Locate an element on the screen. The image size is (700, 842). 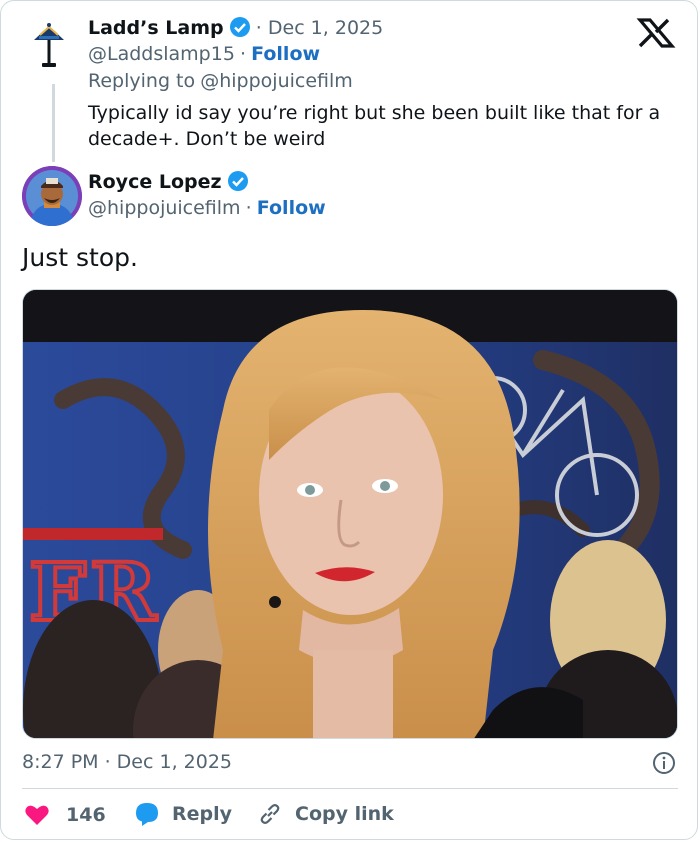
parent-handle-row: @Laddslamp15 · Follow is located at coordinates (204, 54).